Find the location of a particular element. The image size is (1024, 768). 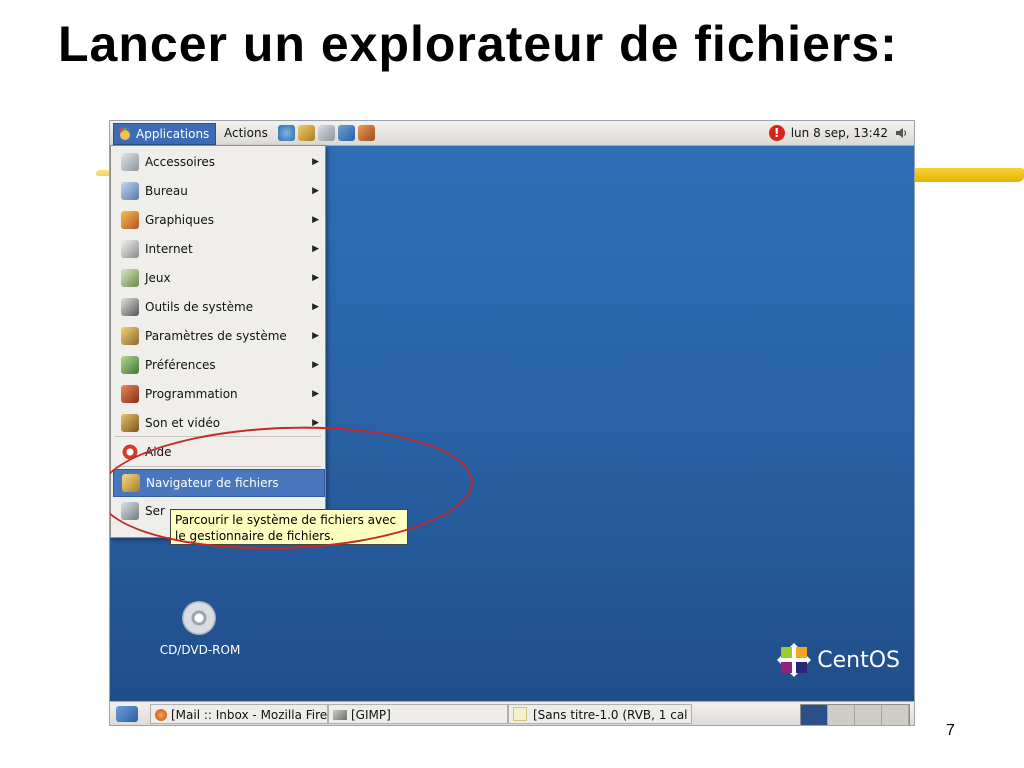

gnome-foot-icon is located at coordinates (125, 133).